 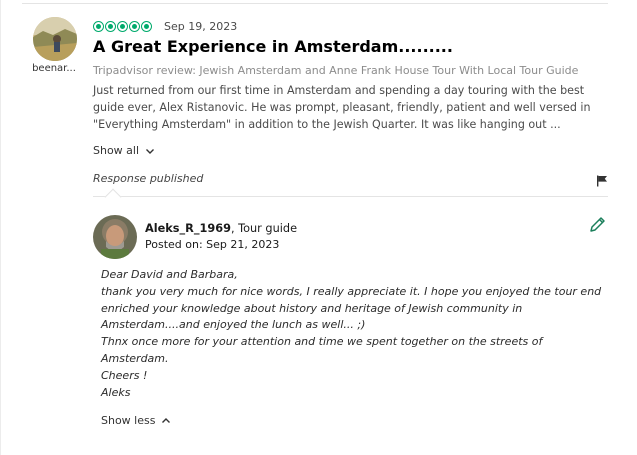 I want to click on chevron-up-icon, so click(x=166, y=420).